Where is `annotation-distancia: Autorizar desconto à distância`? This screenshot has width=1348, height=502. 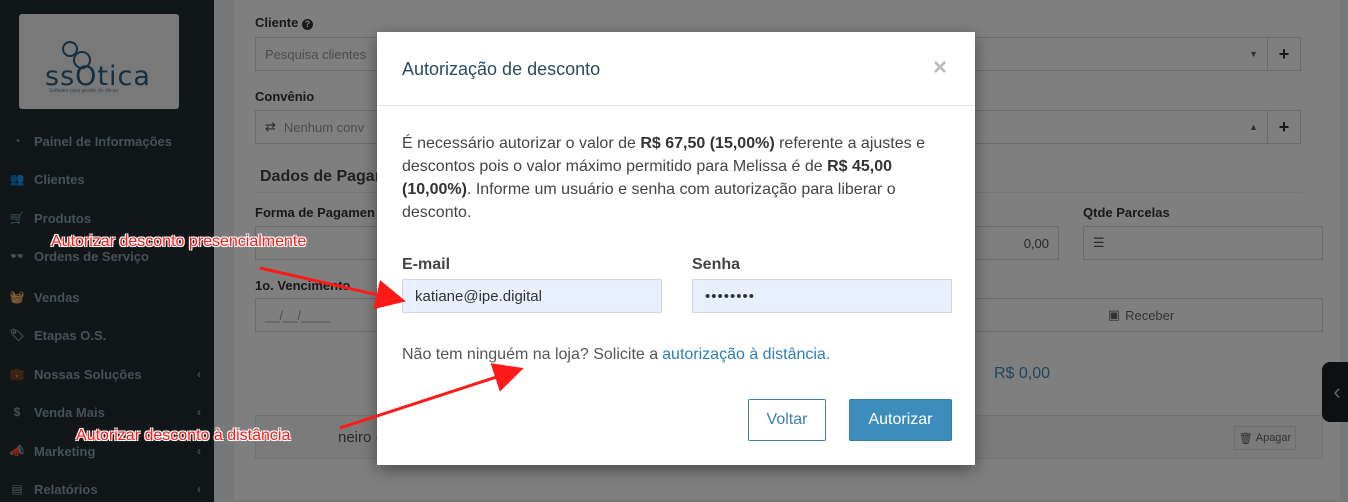
annotation-distancia: Autorizar desconto à distância is located at coordinates (183, 435).